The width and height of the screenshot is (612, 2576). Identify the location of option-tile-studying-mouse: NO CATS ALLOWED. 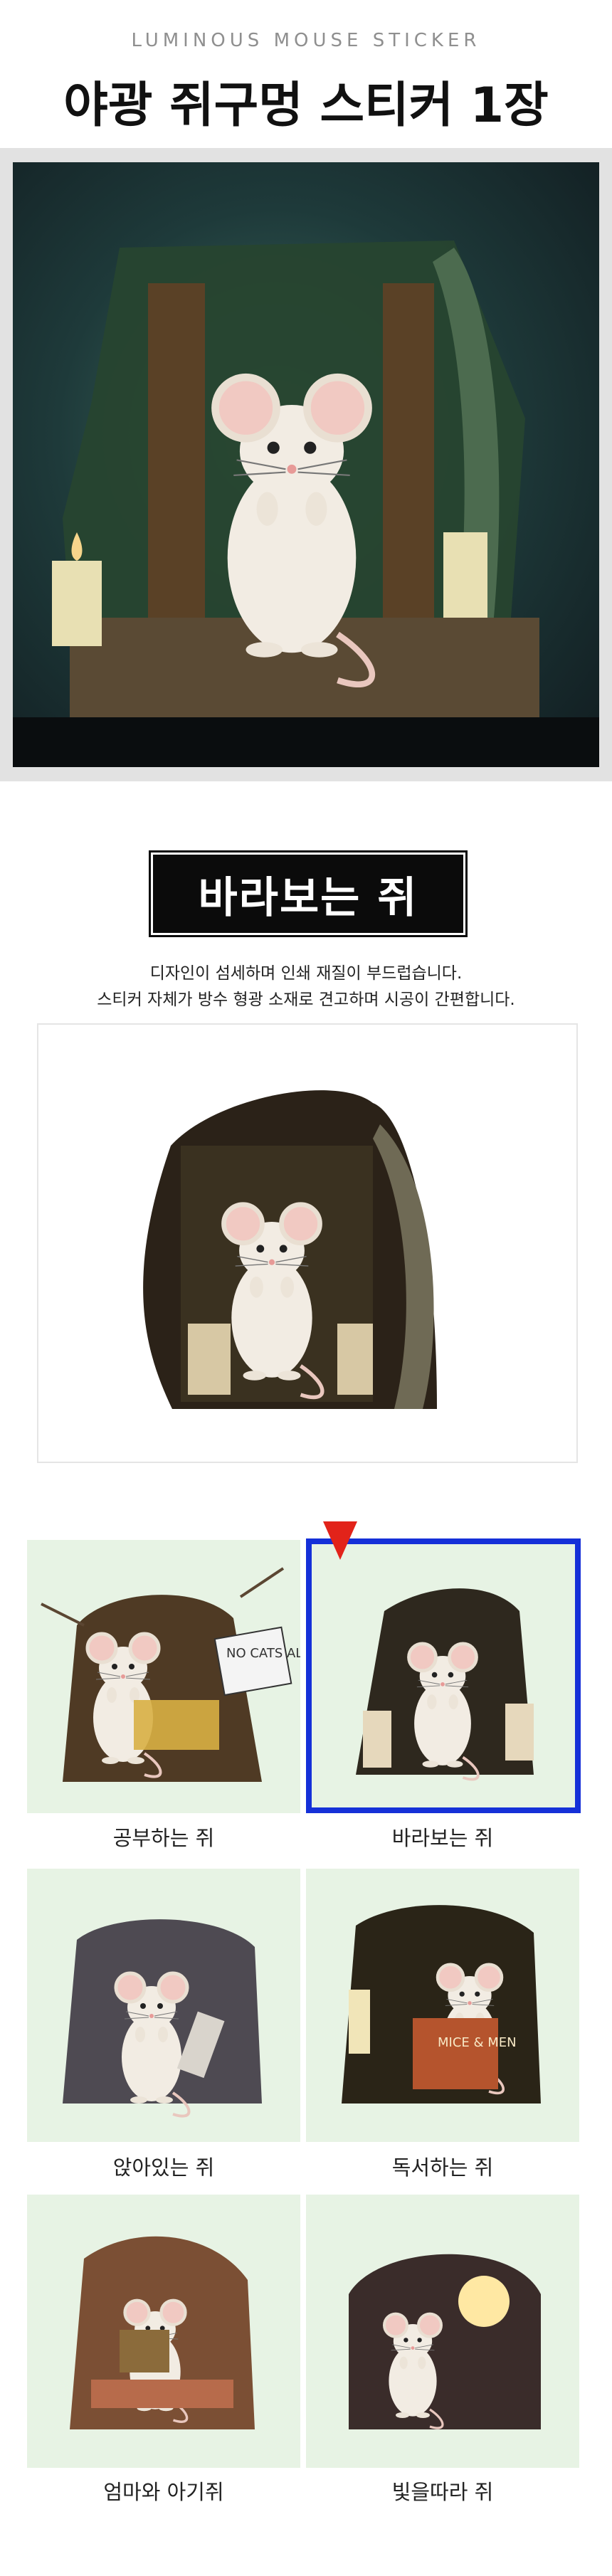
(163, 1676).